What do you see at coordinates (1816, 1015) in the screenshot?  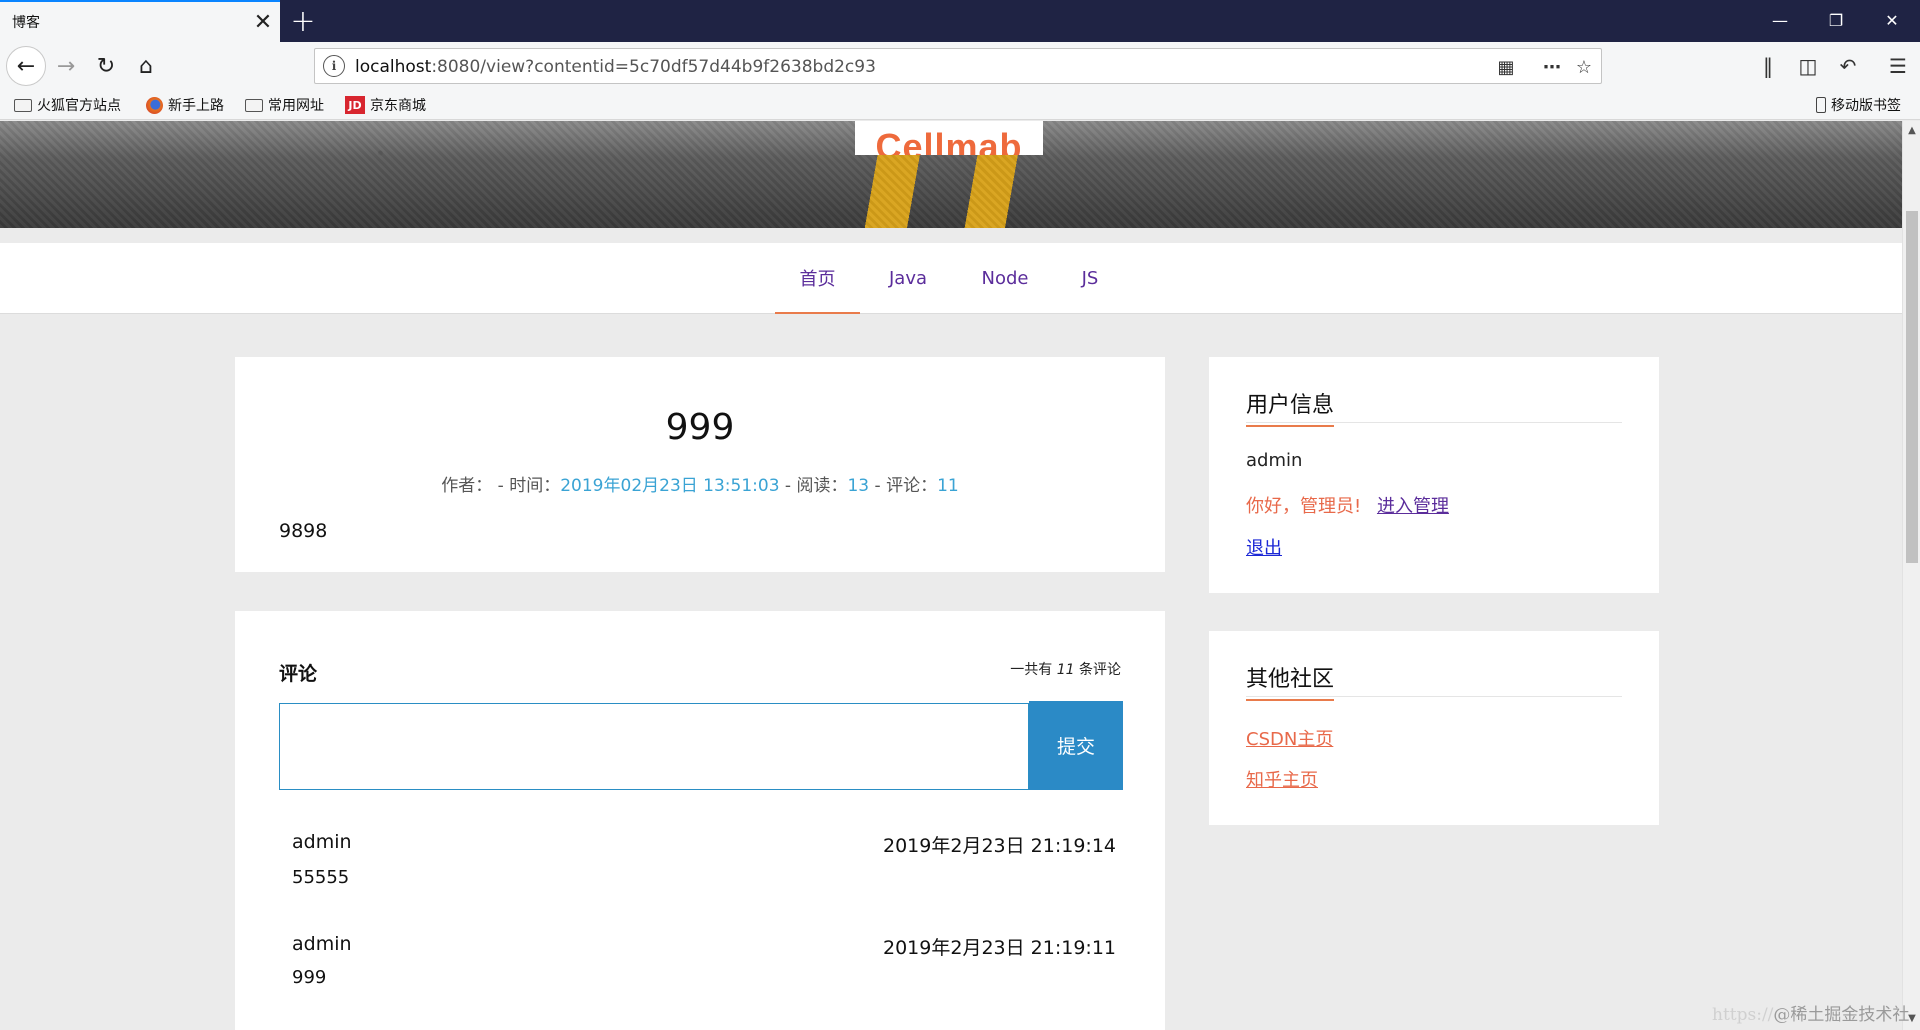 I see `watermark: https://@稀土掘金技术社区` at bounding box center [1816, 1015].